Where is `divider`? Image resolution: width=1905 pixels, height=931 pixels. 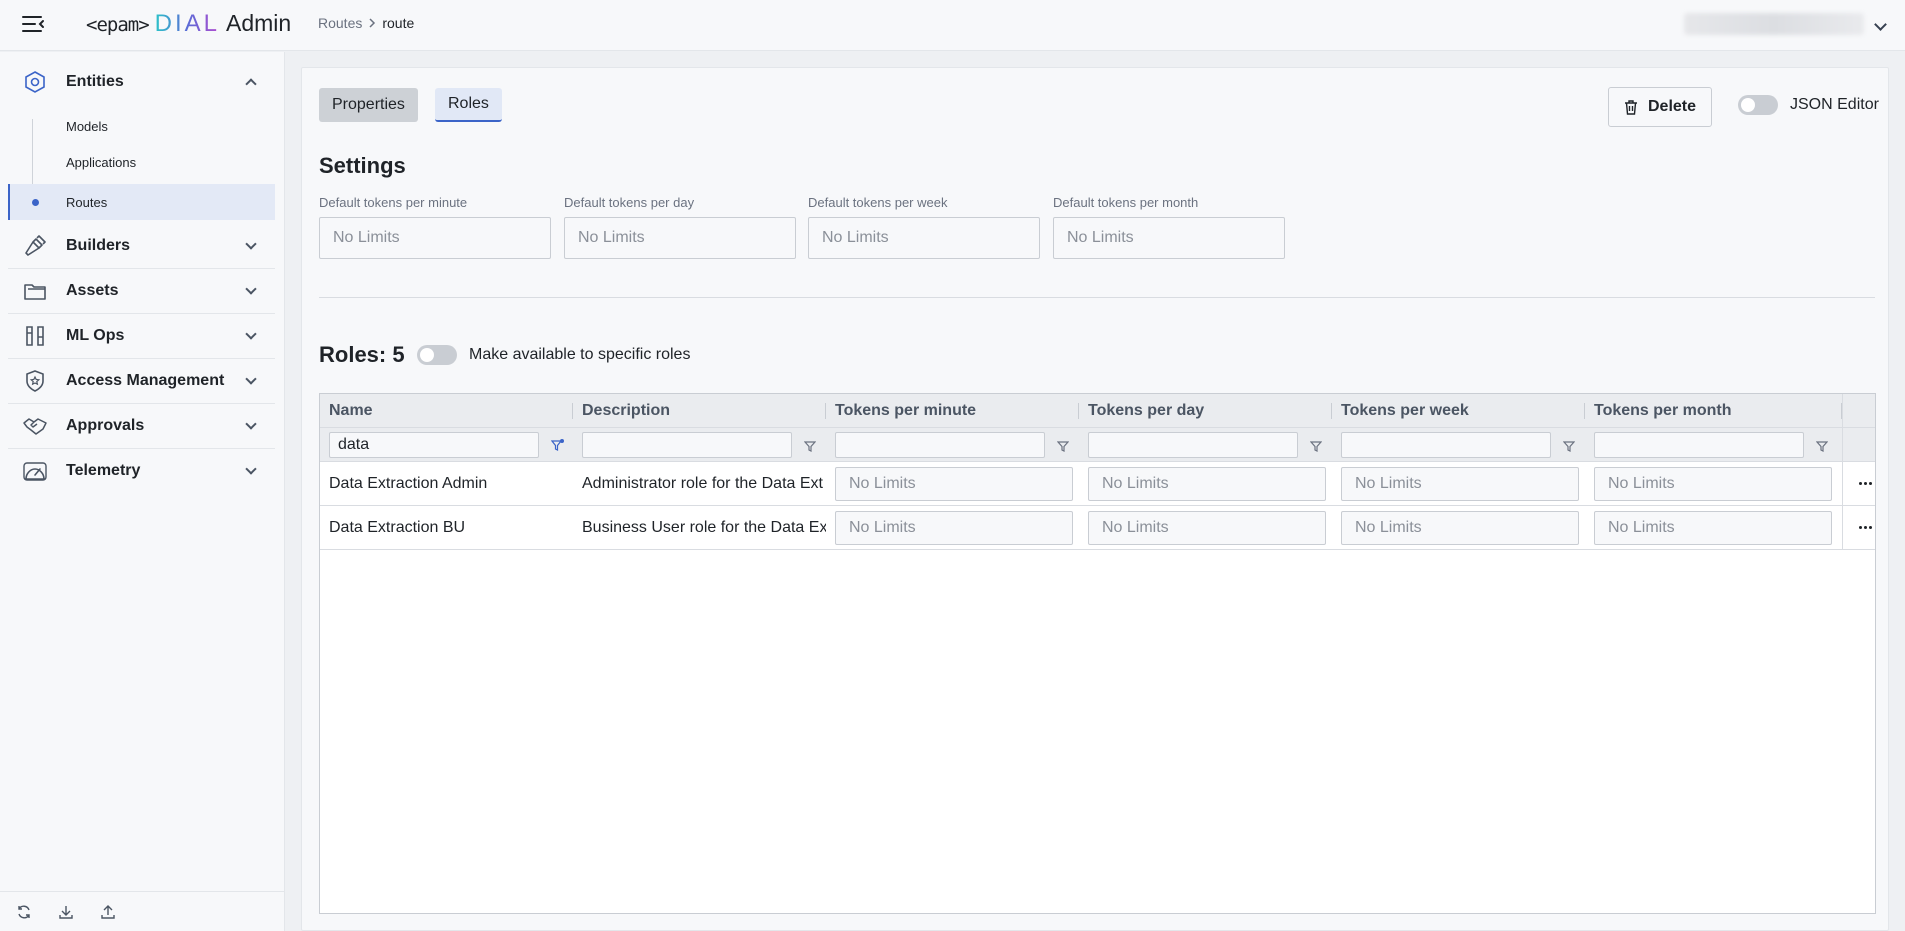
divider is located at coordinates (1097, 297).